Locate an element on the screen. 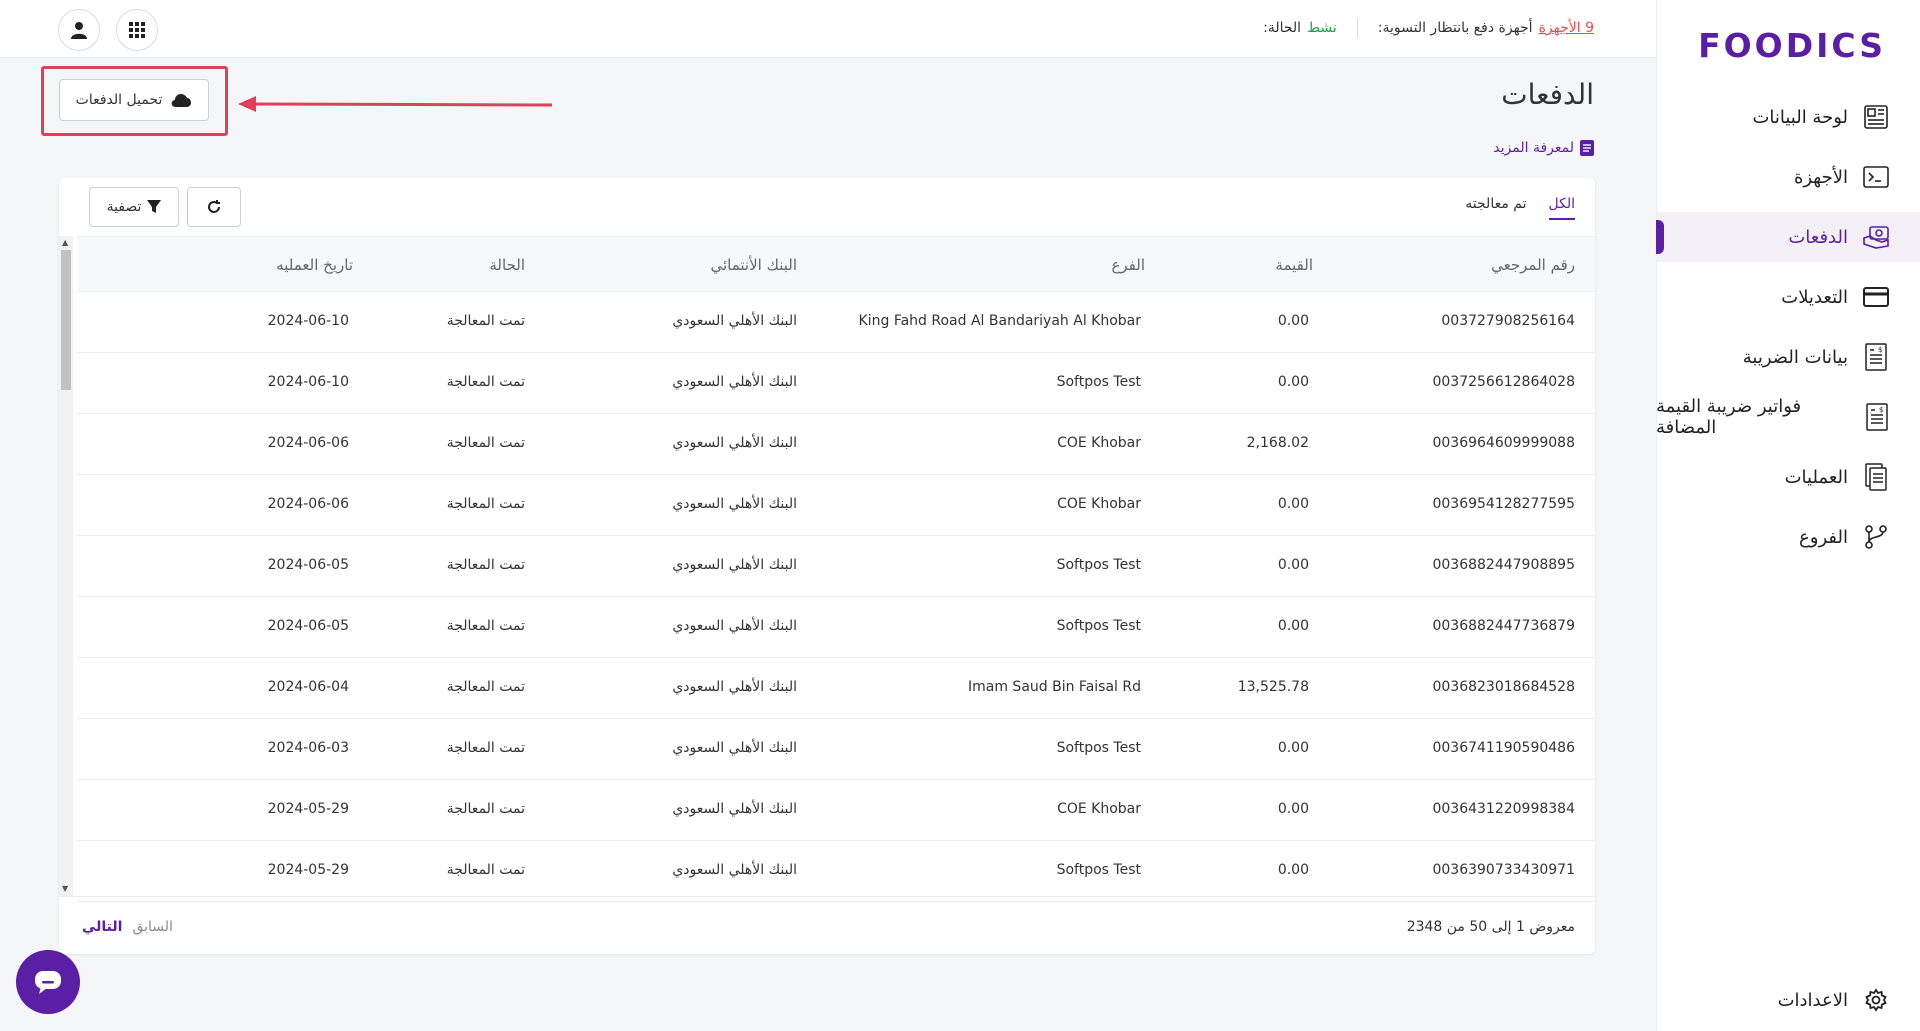 The height and width of the screenshot is (1031, 1920). pagination-summary: معروض 1 إلى 50 من 2348 is located at coordinates (1490, 927).